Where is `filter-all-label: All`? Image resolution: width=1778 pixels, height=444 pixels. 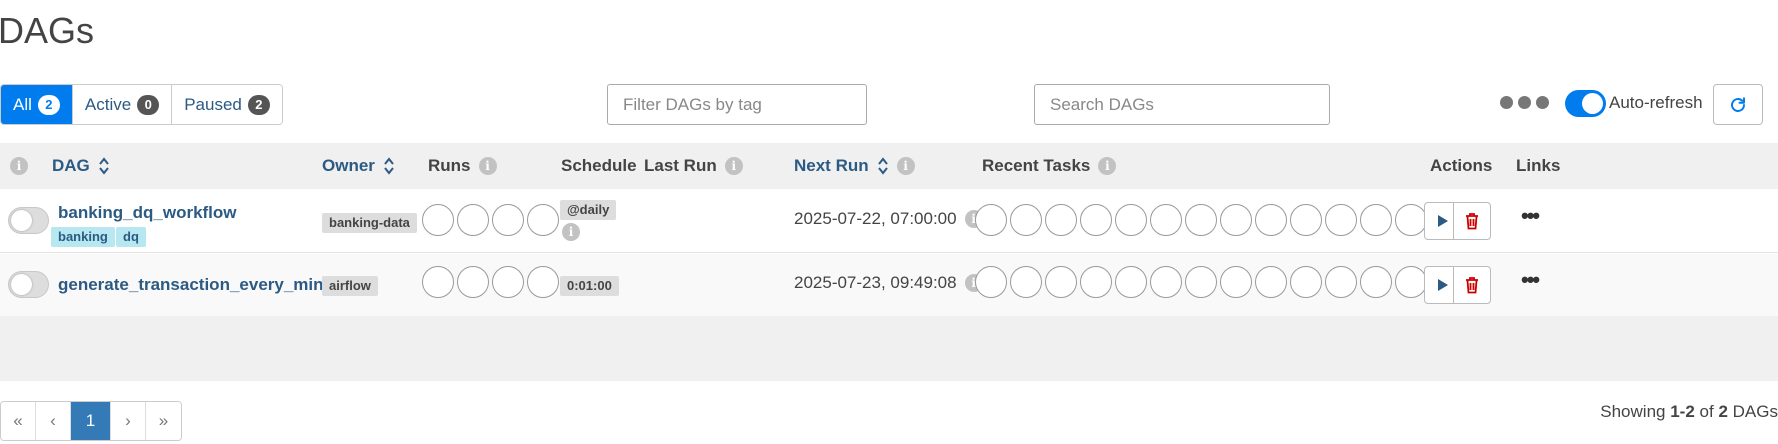
filter-all-label: All is located at coordinates (22, 104).